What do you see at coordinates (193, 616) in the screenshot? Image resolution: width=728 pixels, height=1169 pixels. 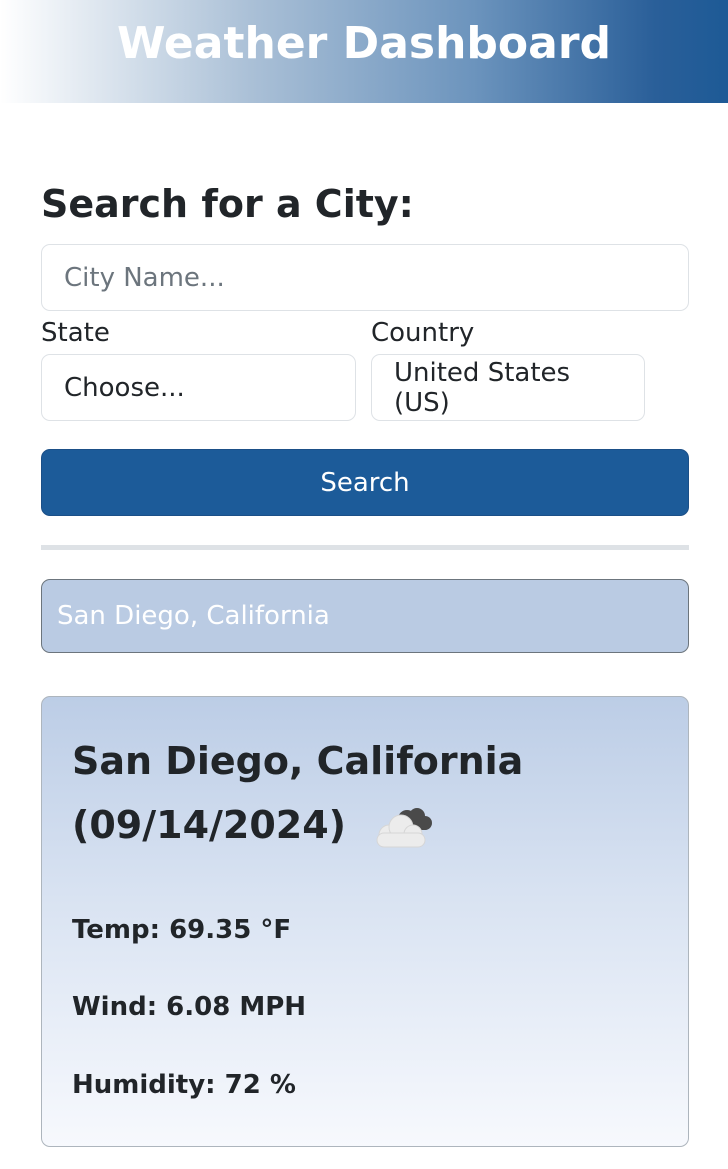 I see `history-item-label: San Diego, California` at bounding box center [193, 616].